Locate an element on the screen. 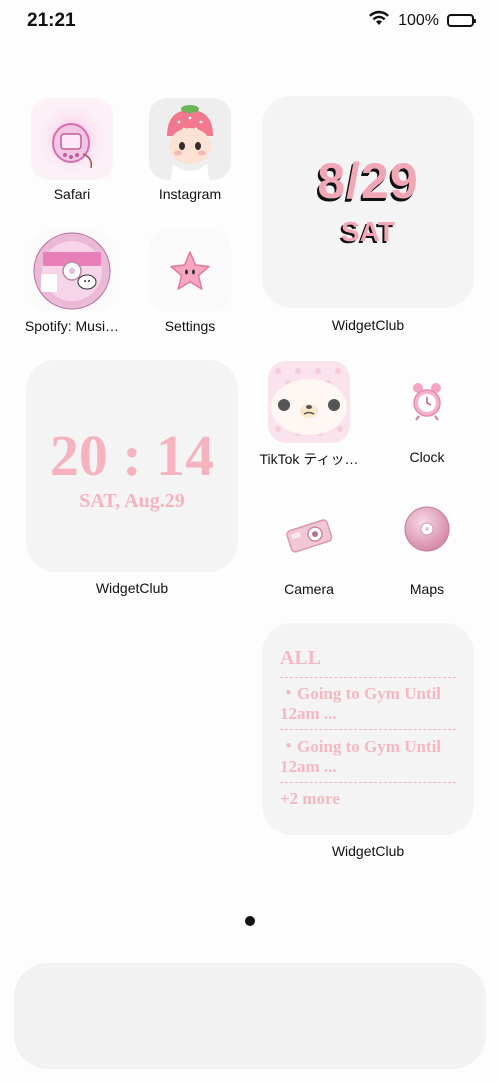 The width and height of the screenshot is (500, 1084). widget-clock-date: SAT, Aug.29 is located at coordinates (132, 501).